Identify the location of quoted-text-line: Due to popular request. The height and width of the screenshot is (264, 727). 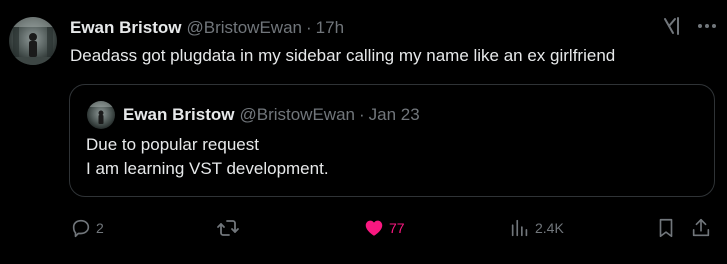
(172, 144).